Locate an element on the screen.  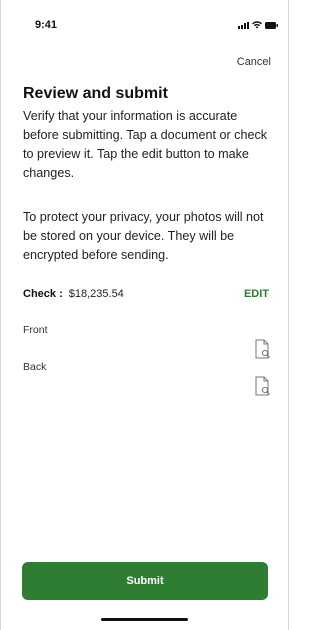
status-bar: 9:41 is located at coordinates (145, 22).